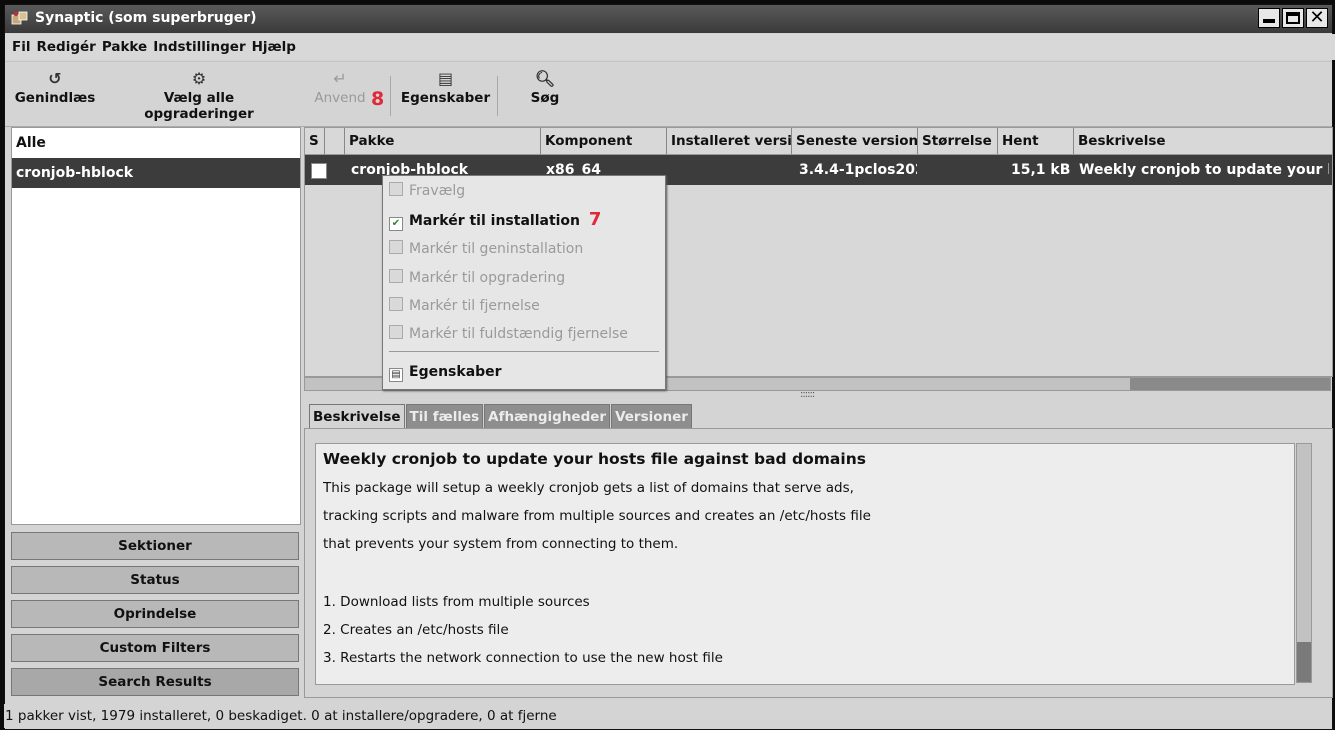 The width and height of the screenshot is (1335, 730). Describe the element at coordinates (518, 334) in the screenshot. I see `menu-item-mark-purge-label: Markér til fuldstændig fjernelse` at that location.